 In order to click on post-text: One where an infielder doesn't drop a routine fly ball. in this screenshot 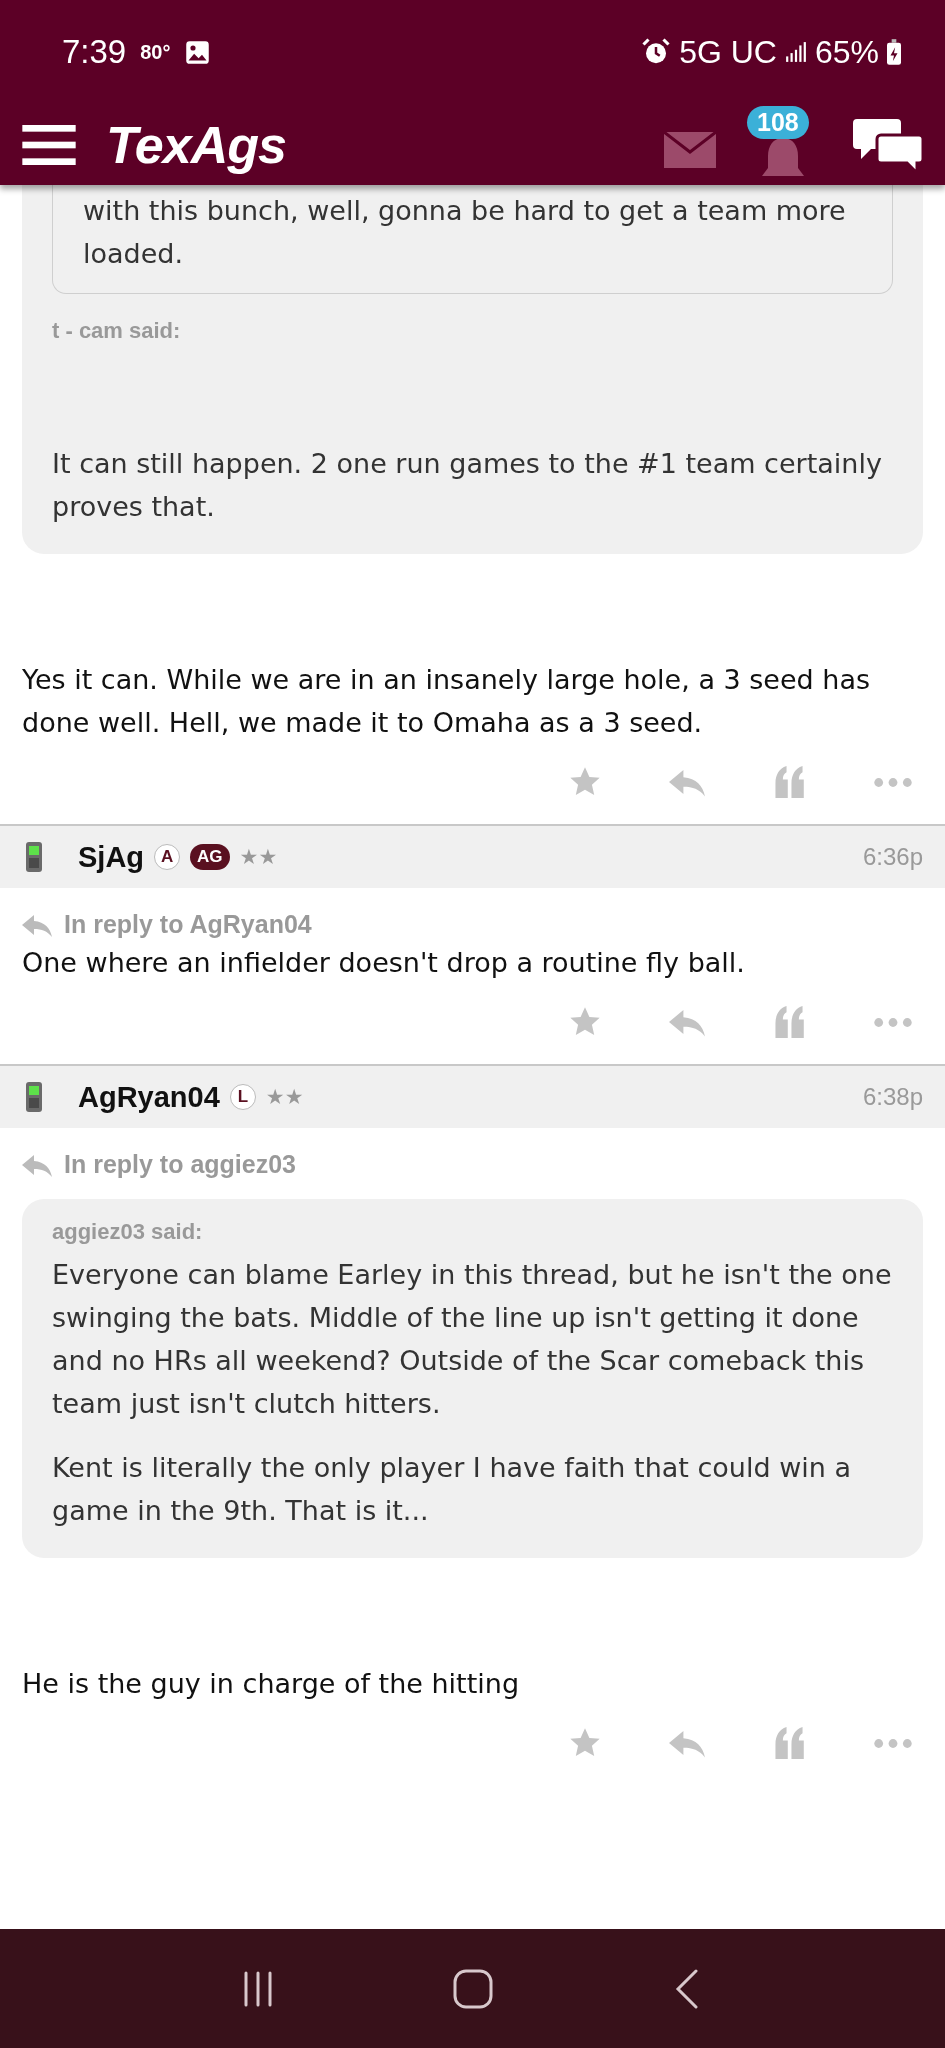, I will do `click(384, 963)`.